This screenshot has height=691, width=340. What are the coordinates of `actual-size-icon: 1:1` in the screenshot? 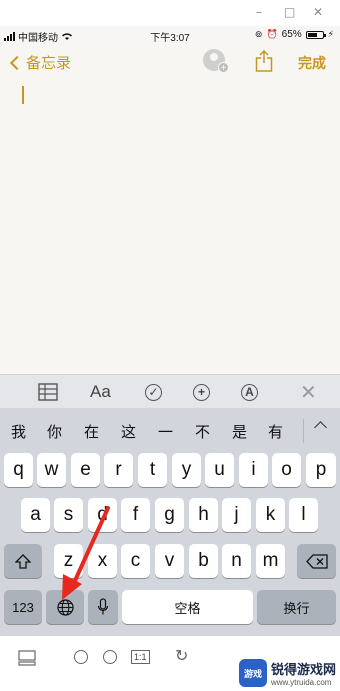 It's located at (140, 657).